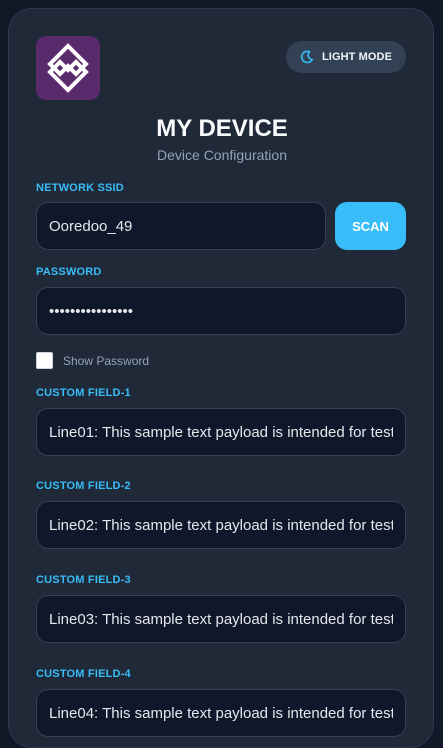 This screenshot has width=443, height=748. I want to click on custom-field-3-label: CUSTOM FIELD-3, so click(83, 580).